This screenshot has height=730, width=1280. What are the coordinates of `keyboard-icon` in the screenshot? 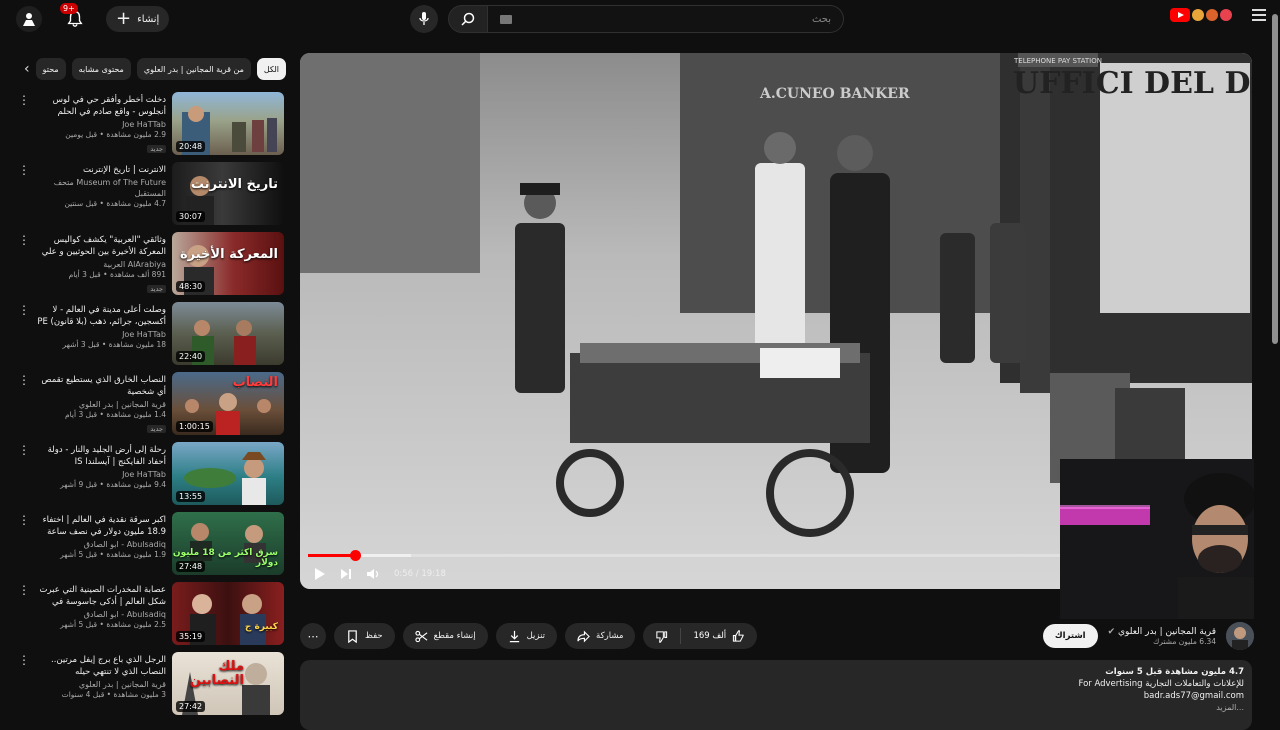 It's located at (506, 19).